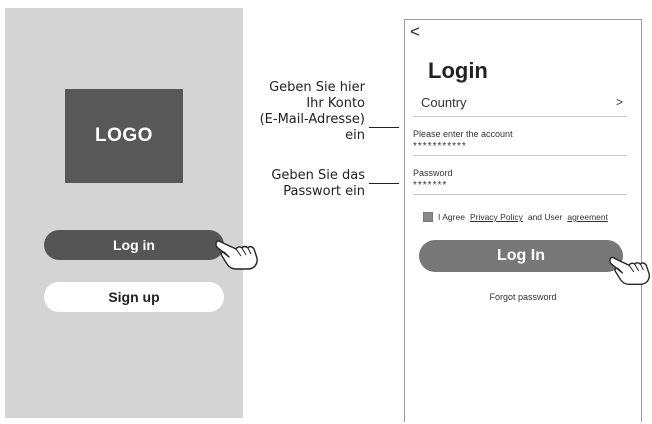 This screenshot has height=424, width=652. What do you see at coordinates (545, 217) in the screenshot?
I see `agree-middle: and User` at bounding box center [545, 217].